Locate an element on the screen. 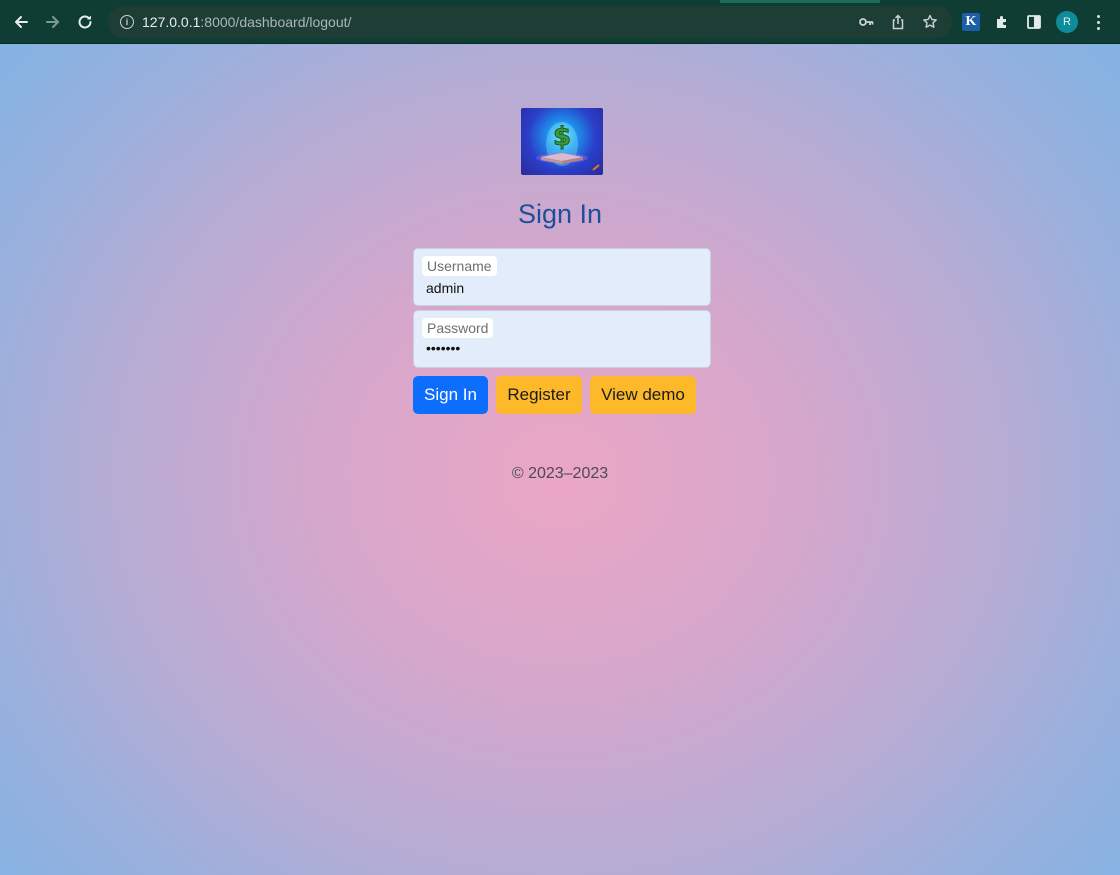 The height and width of the screenshot is (875, 1120). username-label: Username is located at coordinates (459, 266).